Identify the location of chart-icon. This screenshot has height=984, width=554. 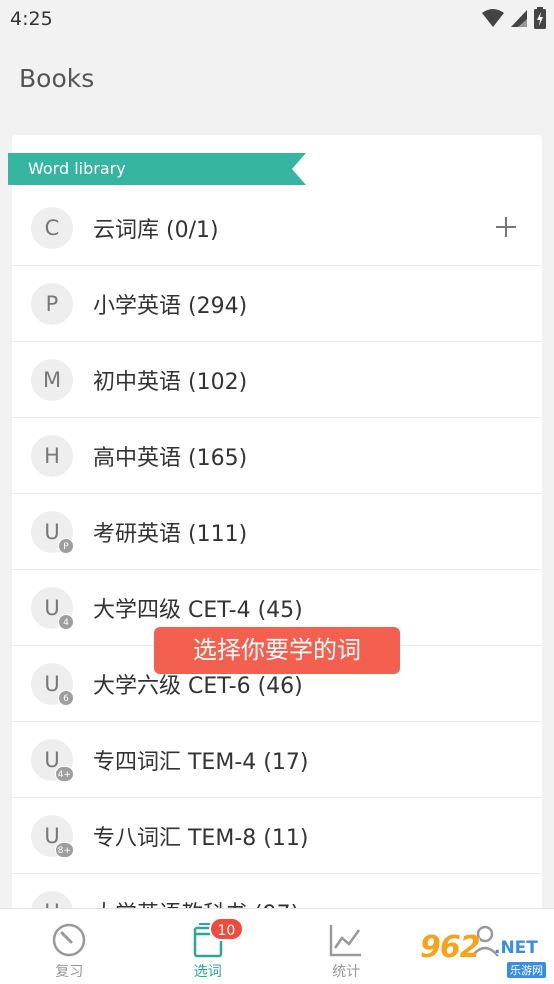
(346, 940).